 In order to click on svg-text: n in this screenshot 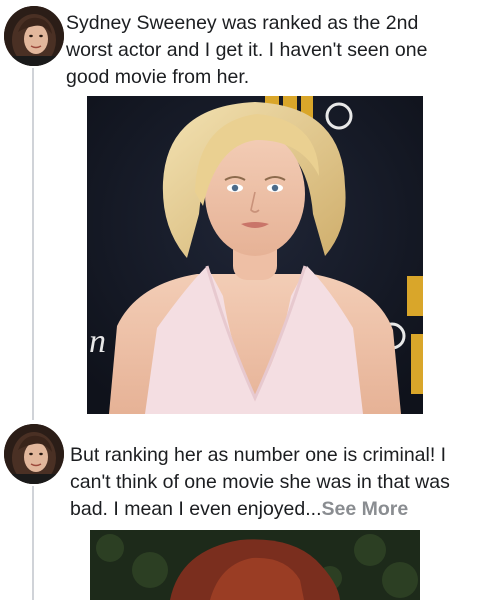, I will do `click(97, 341)`.